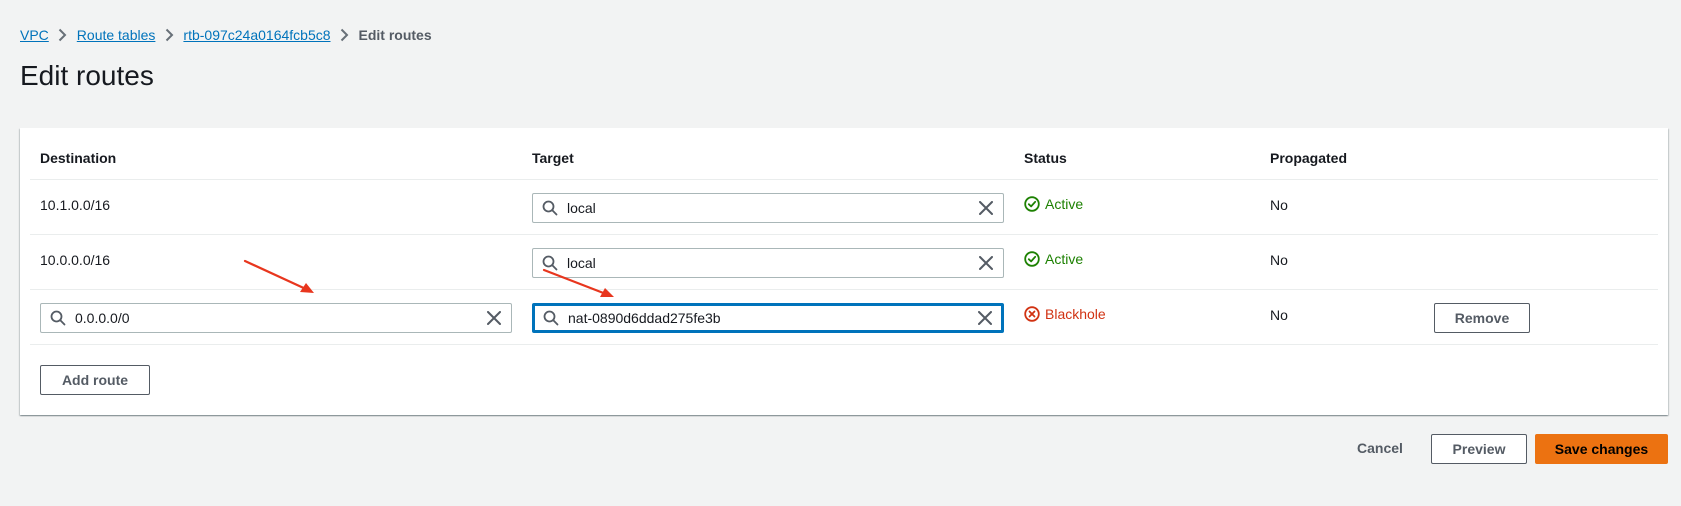 This screenshot has height=506, width=1681. Describe the element at coordinates (1045, 158) in the screenshot. I see `column-header-status: Status` at that location.